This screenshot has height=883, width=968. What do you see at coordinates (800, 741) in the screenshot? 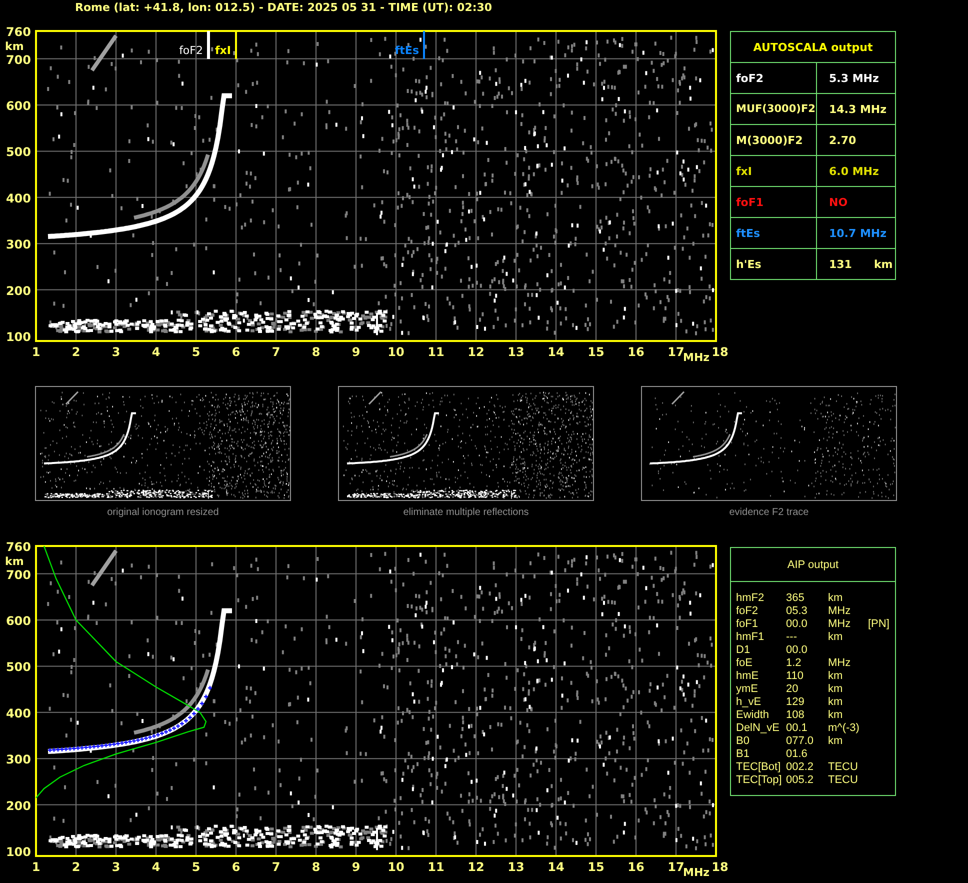
I see `parameter-value: 077.0` at bounding box center [800, 741].